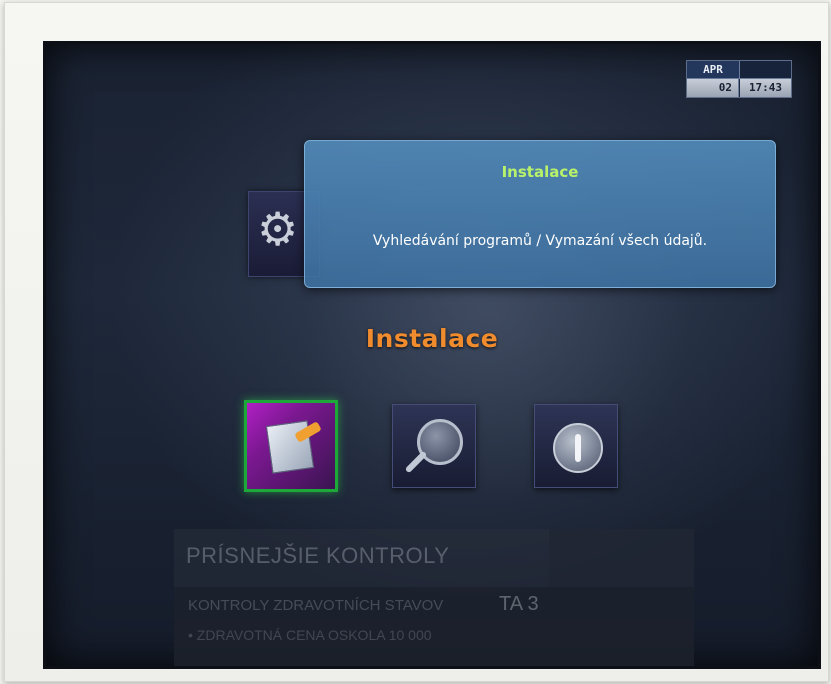 The image size is (831, 684). I want to click on menu-item-installation-wizard, so click(291, 446).